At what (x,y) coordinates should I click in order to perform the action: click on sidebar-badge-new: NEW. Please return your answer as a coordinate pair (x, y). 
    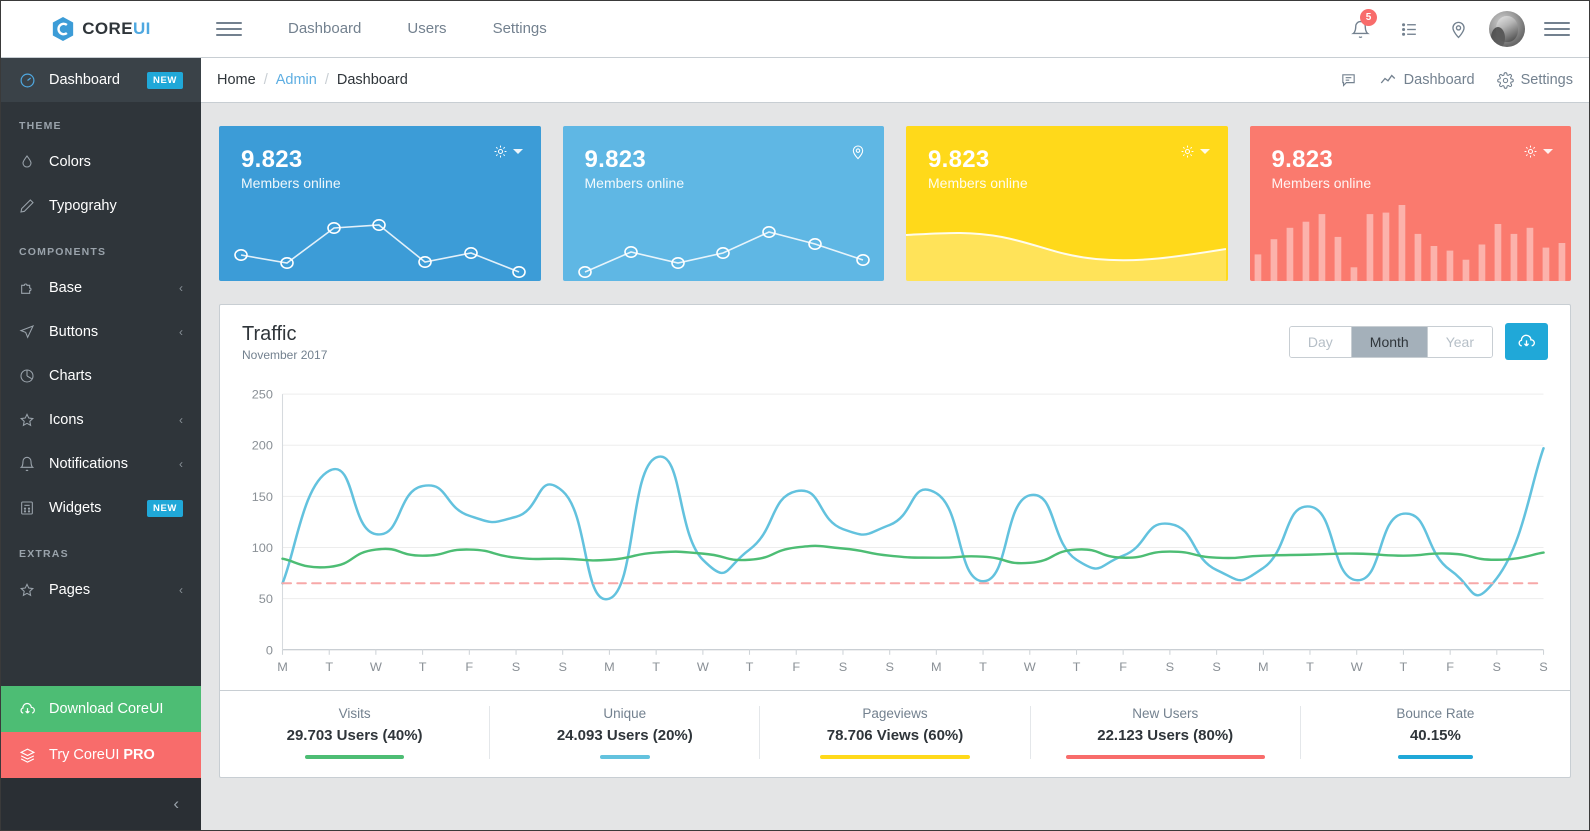
    Looking at the image, I should click on (165, 80).